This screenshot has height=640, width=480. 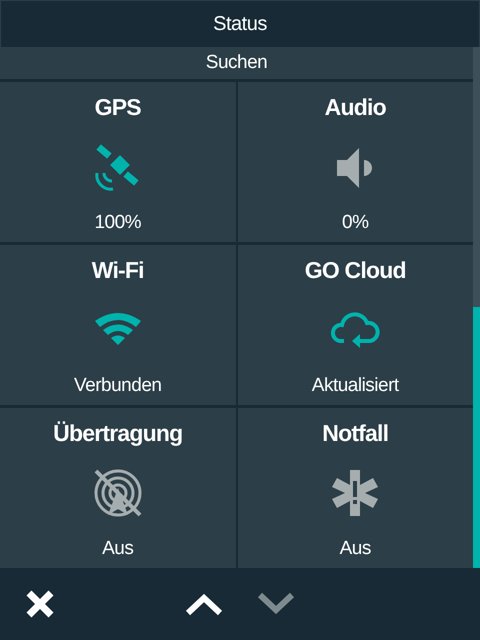 I want to click on tile-title: GO Cloud, so click(x=355, y=270).